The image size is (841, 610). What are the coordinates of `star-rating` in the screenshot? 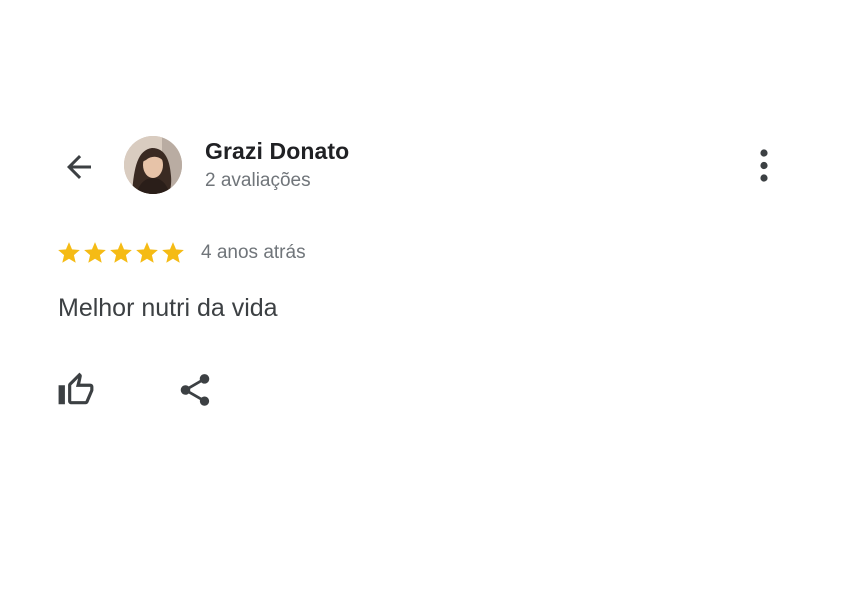 It's located at (121, 253).